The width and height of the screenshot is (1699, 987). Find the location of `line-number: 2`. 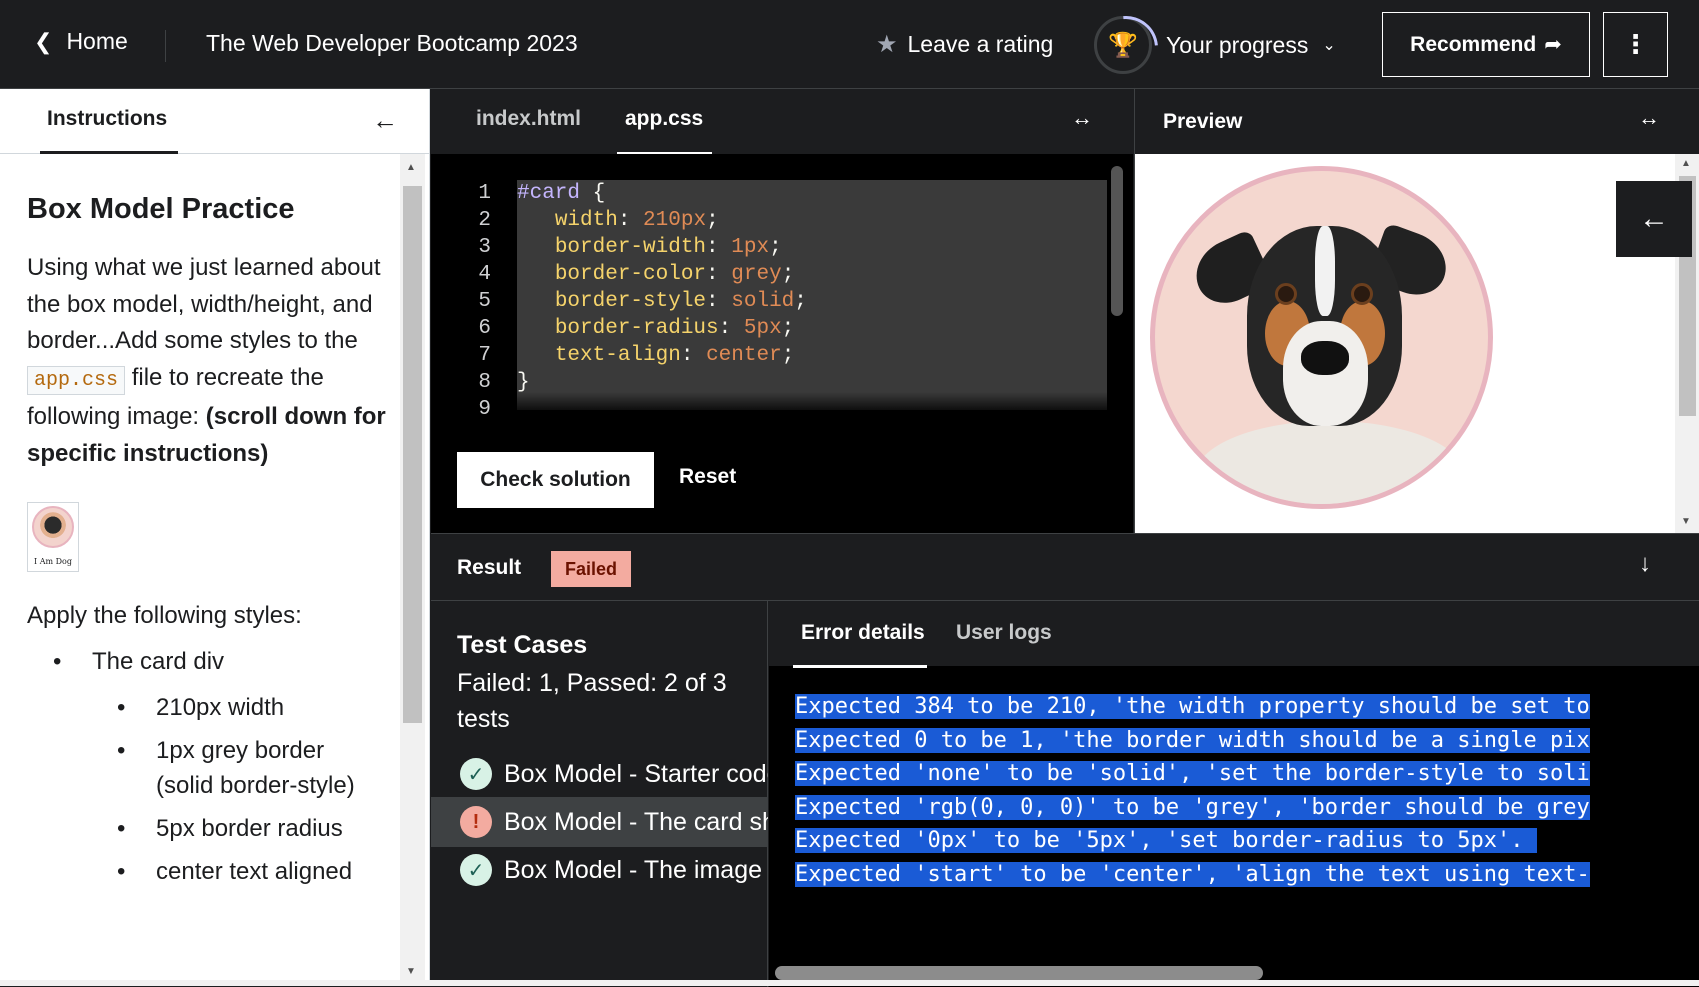

line-number: 2 is located at coordinates (484, 220).